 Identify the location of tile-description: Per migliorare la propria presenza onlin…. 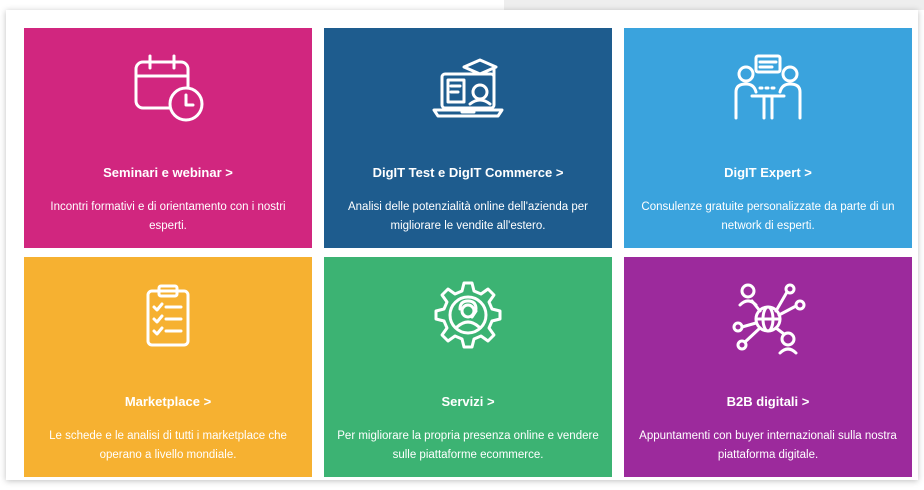
(468, 445).